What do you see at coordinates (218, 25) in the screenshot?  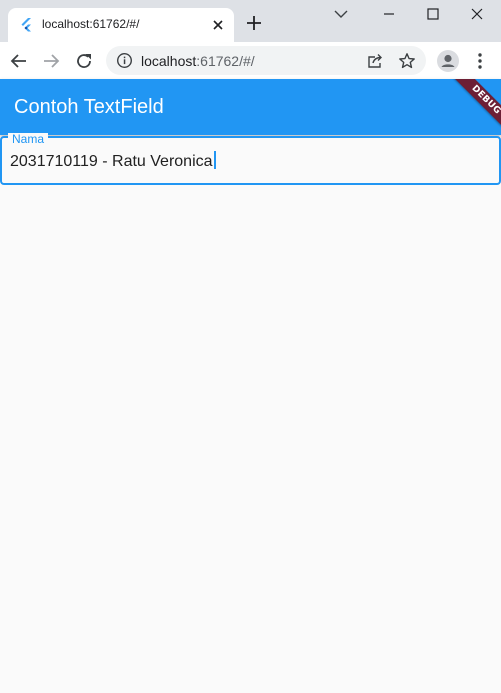 I see `close-icon` at bounding box center [218, 25].